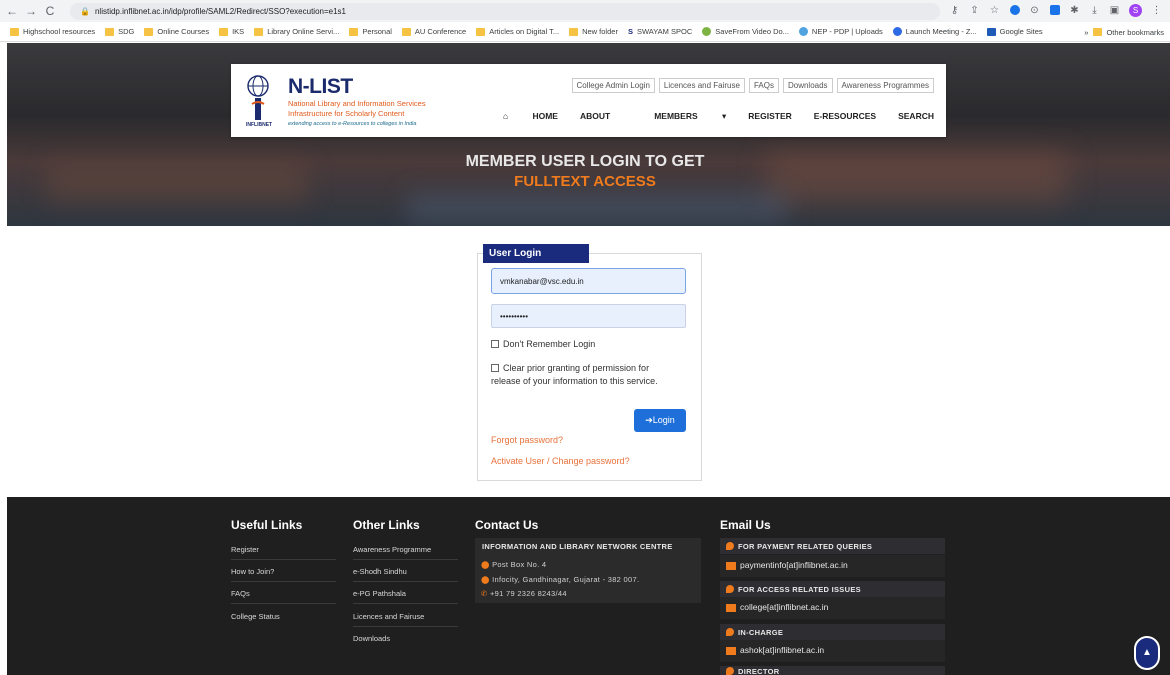 The image size is (1170, 675). What do you see at coordinates (994, 10) in the screenshot?
I see `star-icon: ☆` at bounding box center [994, 10].